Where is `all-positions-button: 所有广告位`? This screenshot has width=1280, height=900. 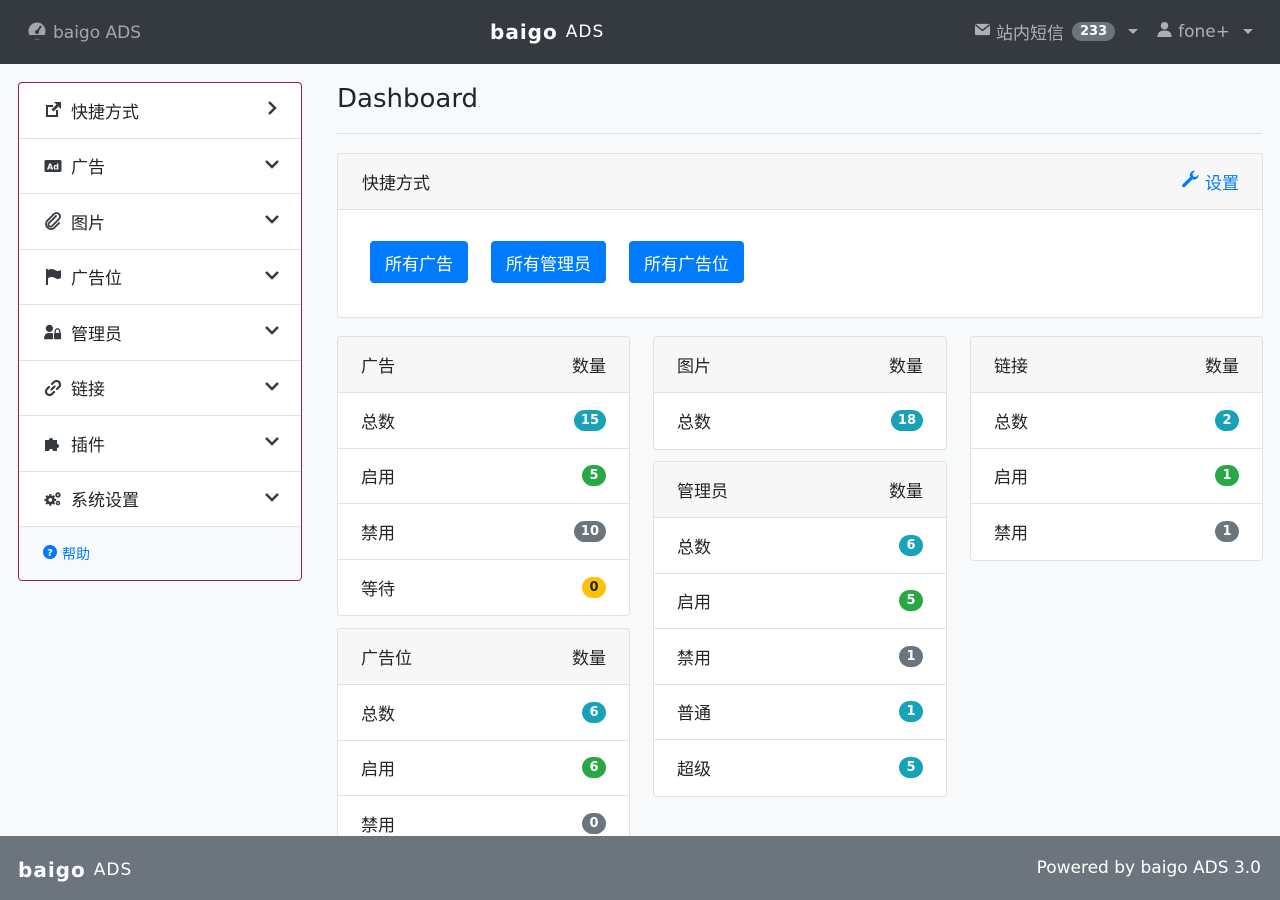
all-positions-button: 所有广告位 is located at coordinates (686, 262).